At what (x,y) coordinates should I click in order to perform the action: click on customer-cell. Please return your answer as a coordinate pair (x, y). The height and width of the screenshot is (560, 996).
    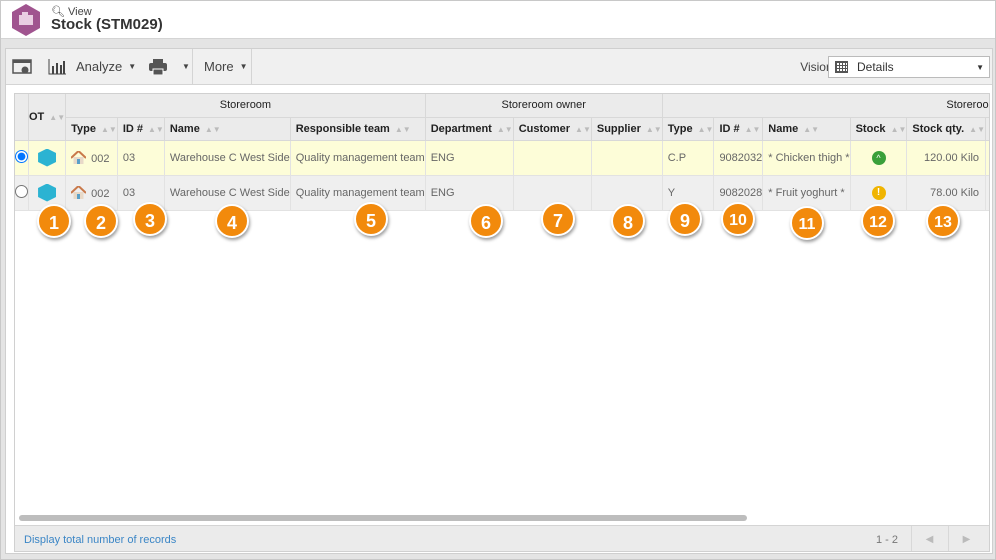
    Looking at the image, I should click on (552, 158).